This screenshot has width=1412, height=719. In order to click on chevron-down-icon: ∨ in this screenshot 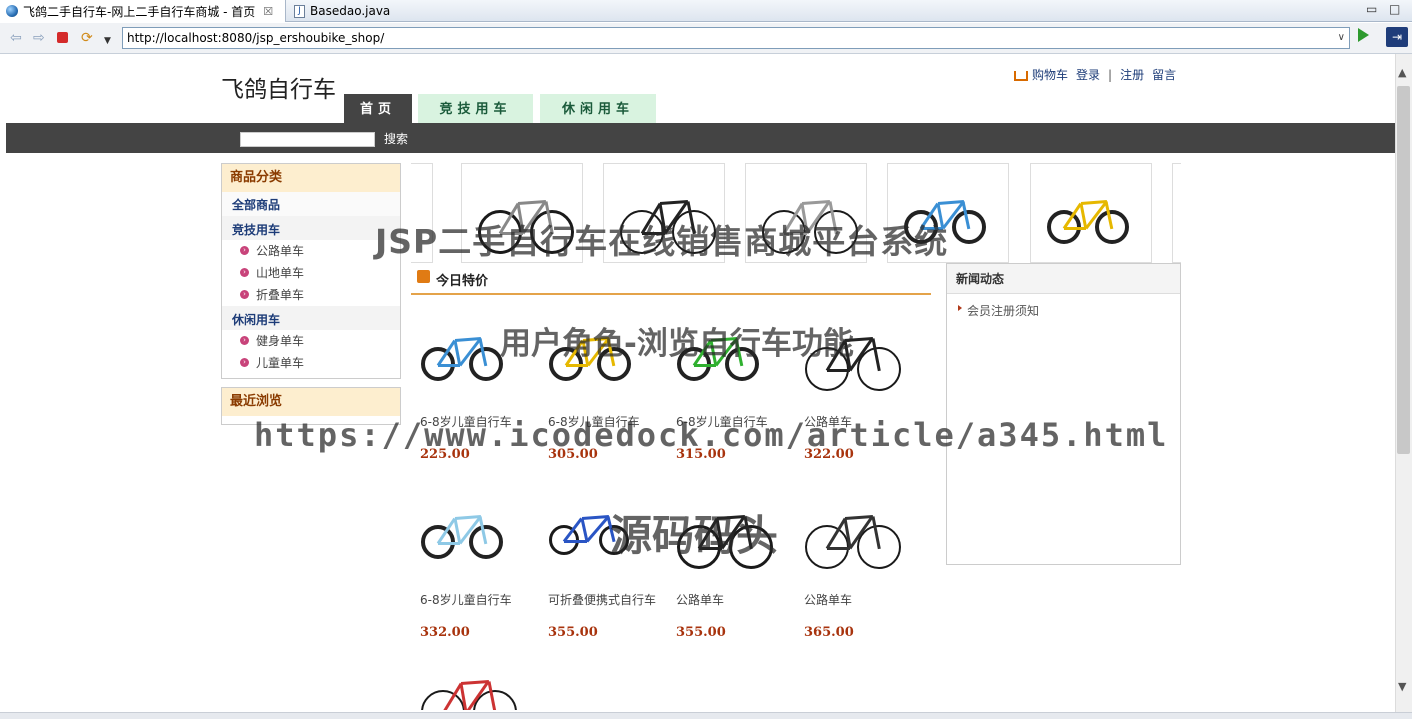, I will do `click(1341, 38)`.